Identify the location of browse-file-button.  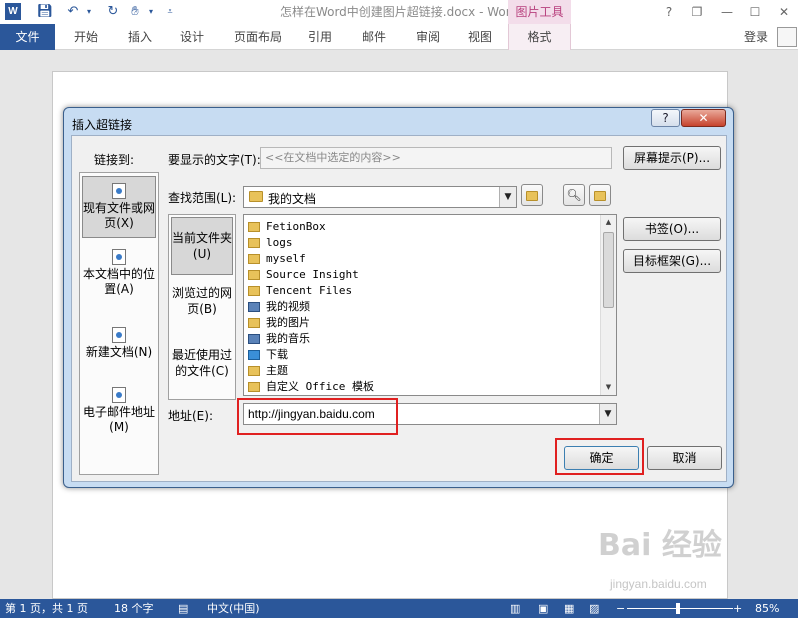
(600, 195).